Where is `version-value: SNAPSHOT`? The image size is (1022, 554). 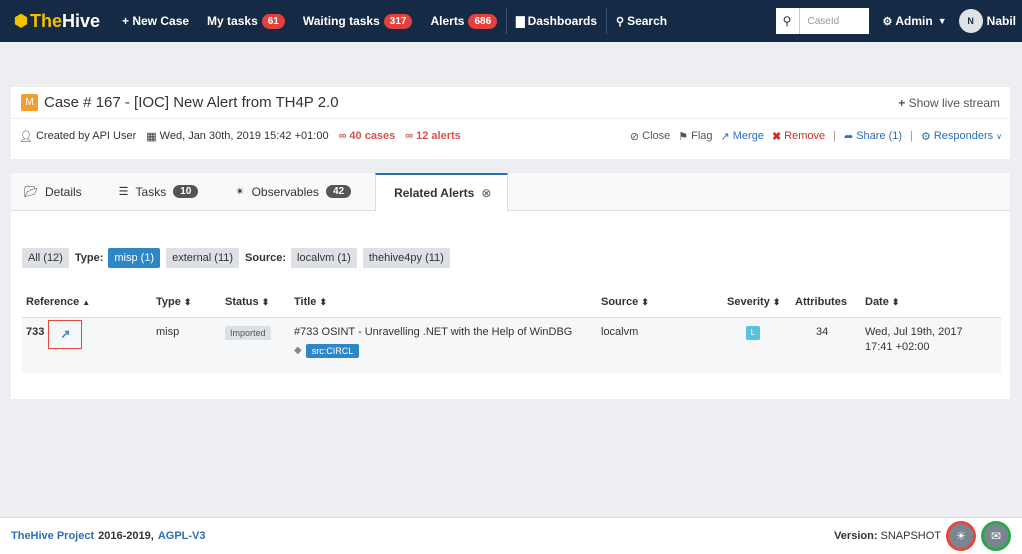
version-value: SNAPSHOT is located at coordinates (910, 536).